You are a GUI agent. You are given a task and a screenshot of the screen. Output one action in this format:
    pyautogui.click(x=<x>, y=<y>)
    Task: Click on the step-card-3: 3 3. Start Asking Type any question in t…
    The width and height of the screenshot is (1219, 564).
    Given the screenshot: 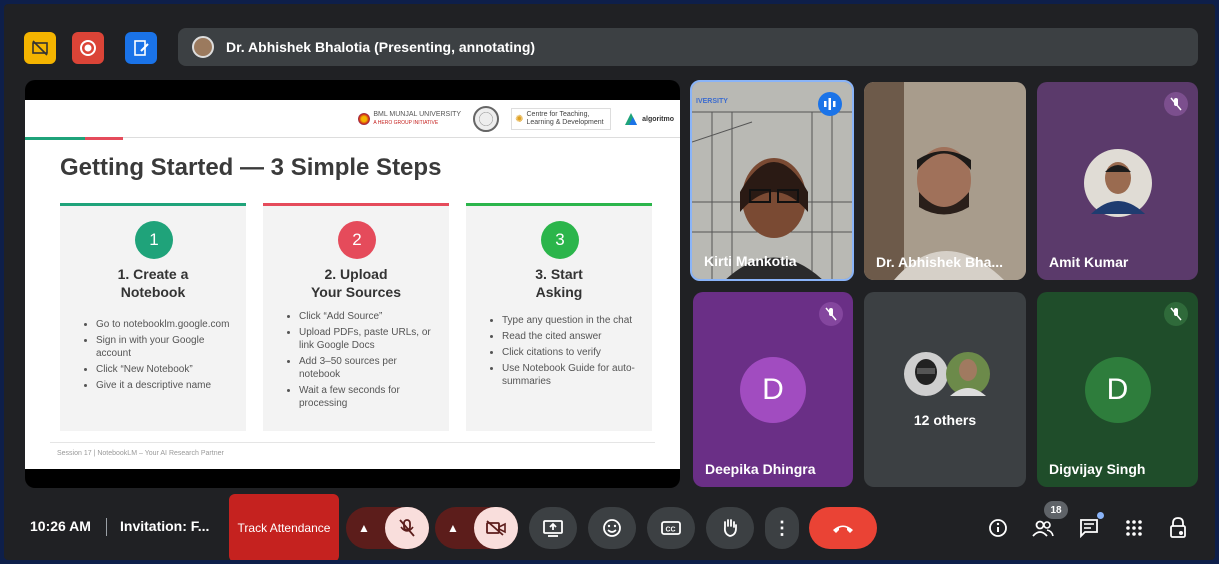 What is the action you would take?
    pyautogui.click(x=559, y=317)
    